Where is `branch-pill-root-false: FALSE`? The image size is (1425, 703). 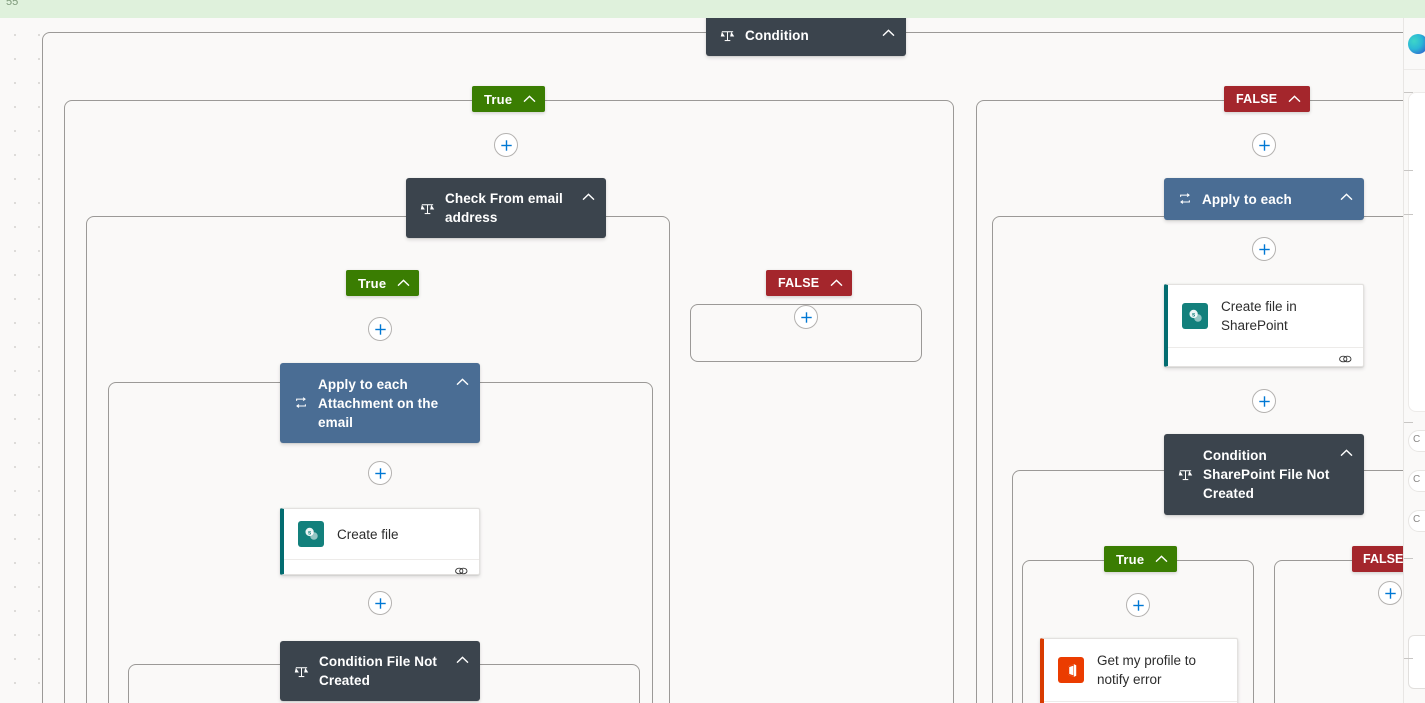
branch-pill-root-false: FALSE is located at coordinates (1267, 99).